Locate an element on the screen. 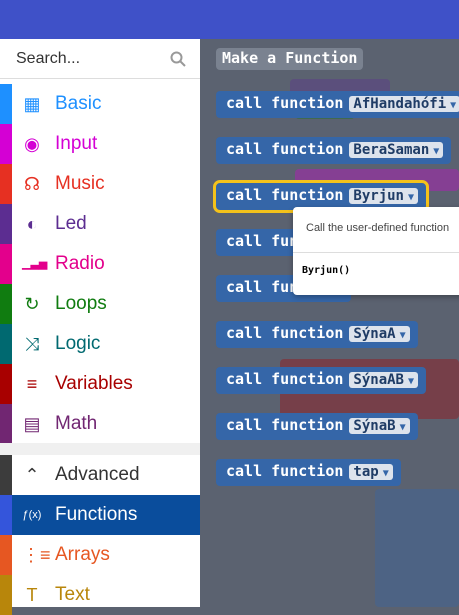  function-dropdown: SýnaA ▼ is located at coordinates (379, 334).